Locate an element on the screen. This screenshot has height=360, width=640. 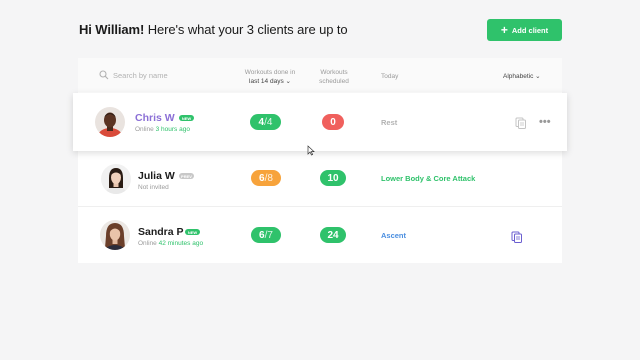
client-status: Online 42 minutes ago is located at coordinates (170, 243).